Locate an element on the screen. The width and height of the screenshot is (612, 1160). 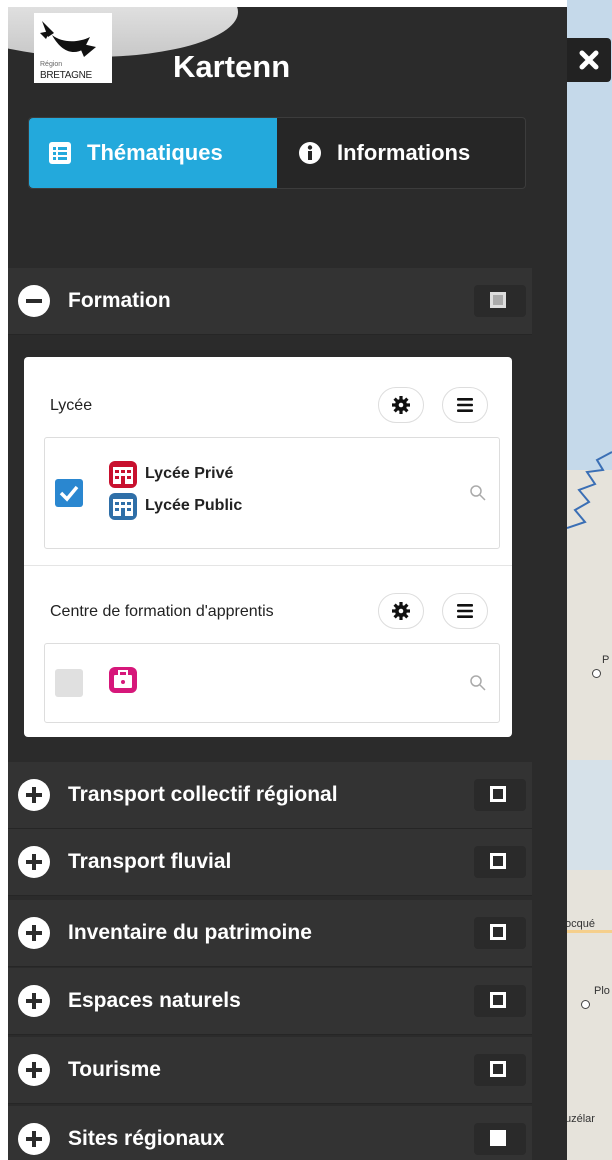
panel-tabs: Thématiques Informations is located at coordinates (277, 153).